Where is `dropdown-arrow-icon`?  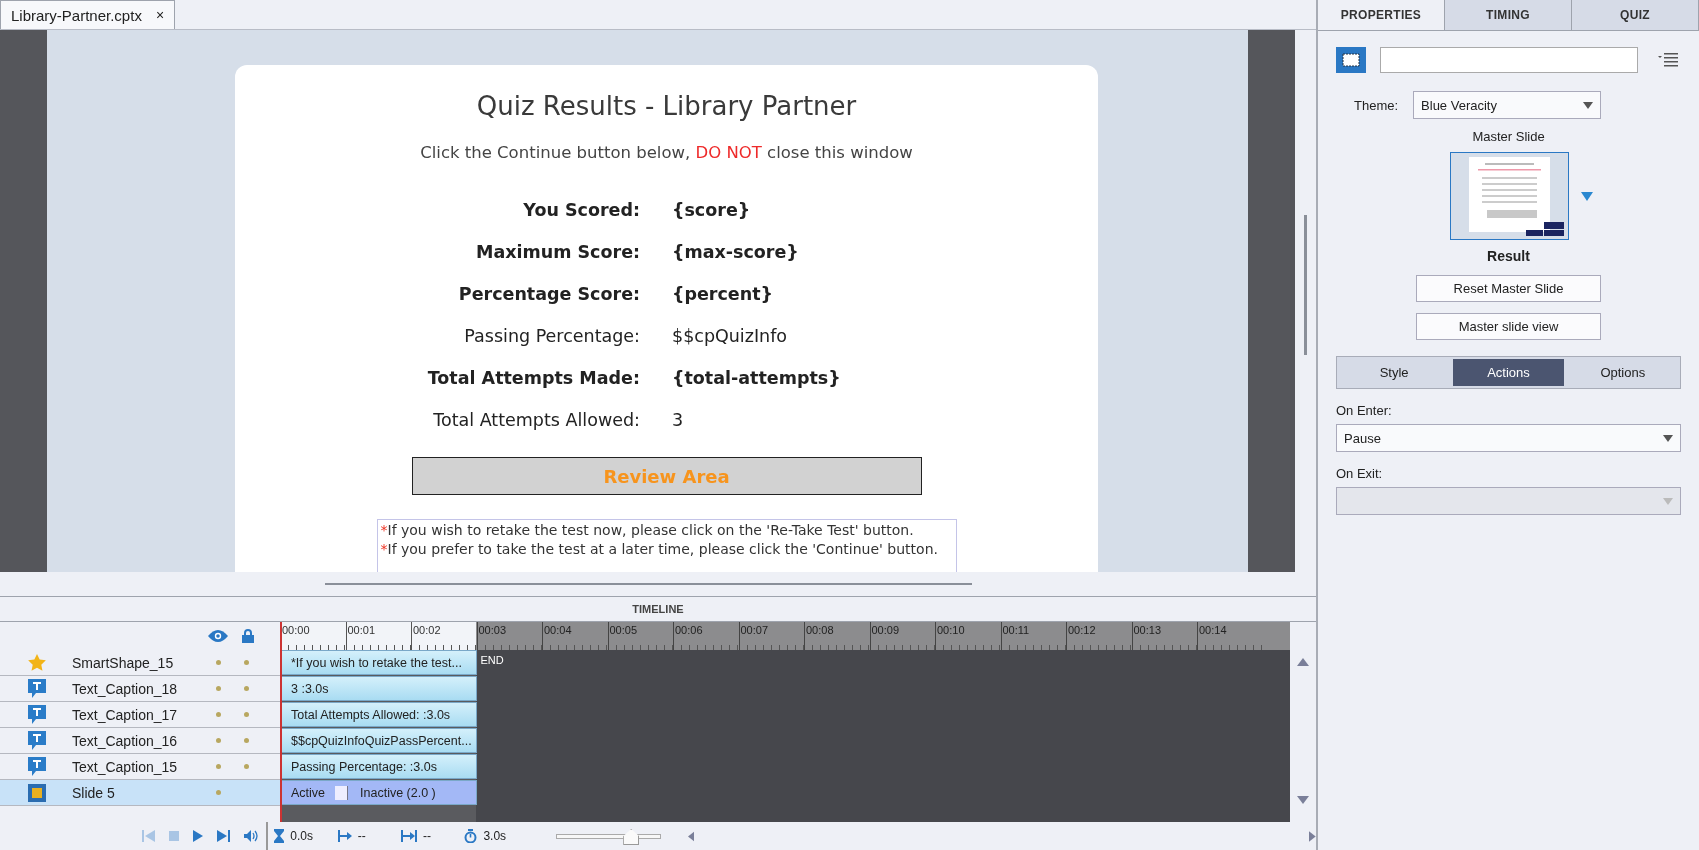 dropdown-arrow-icon is located at coordinates (1587, 196).